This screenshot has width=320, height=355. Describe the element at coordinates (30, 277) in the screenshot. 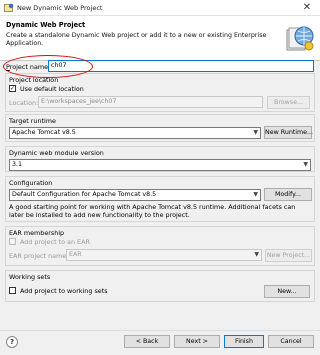

I see `working-sets-title: Working sets` at that location.